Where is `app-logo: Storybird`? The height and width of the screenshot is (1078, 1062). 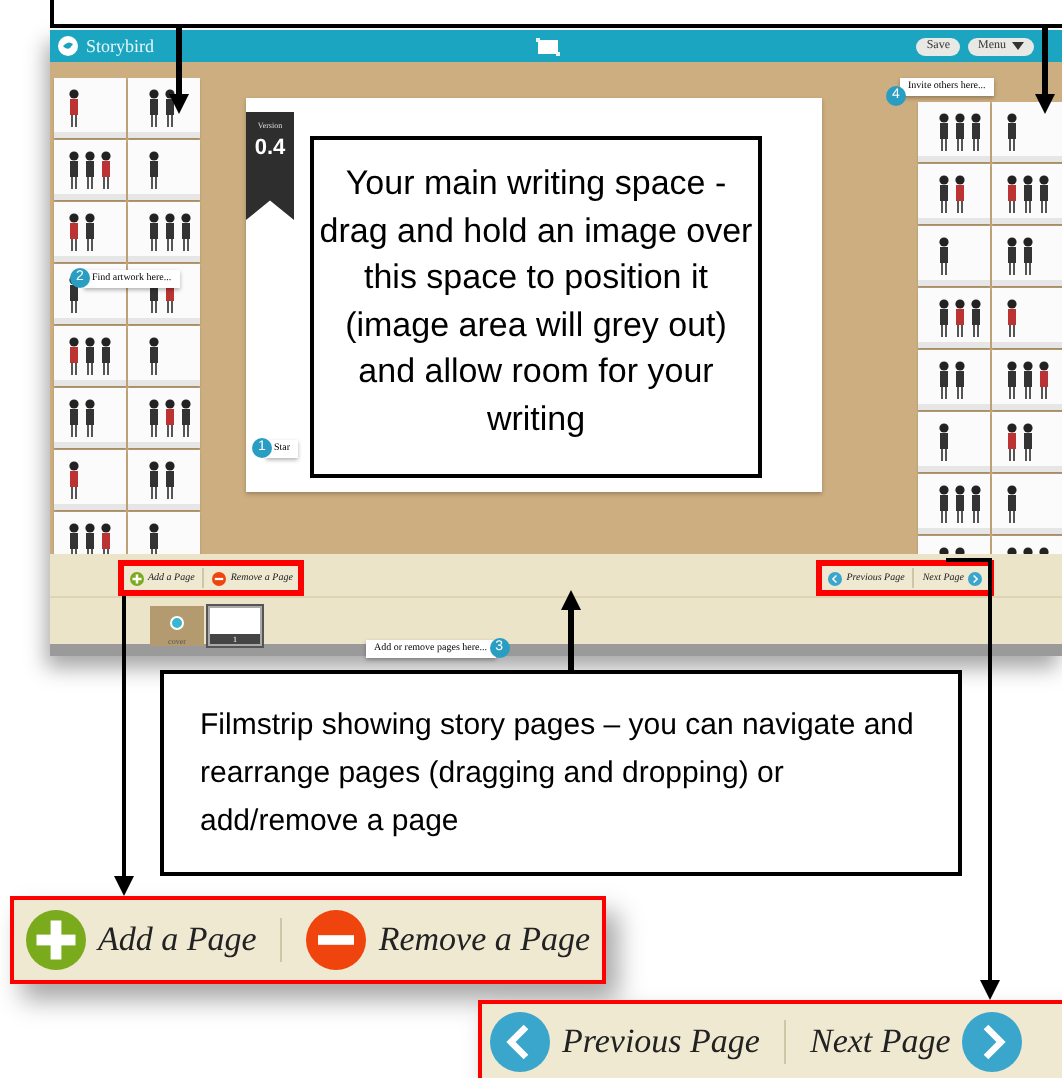 app-logo: Storybird is located at coordinates (120, 46).